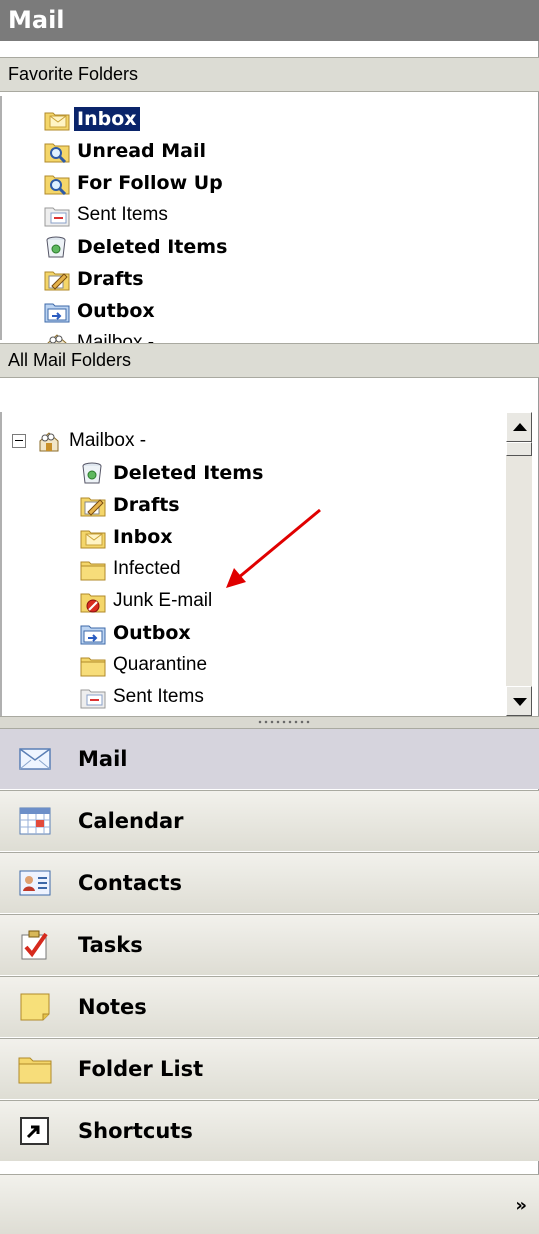  I want to click on shortcut-arrow-icon, so click(35, 1131).